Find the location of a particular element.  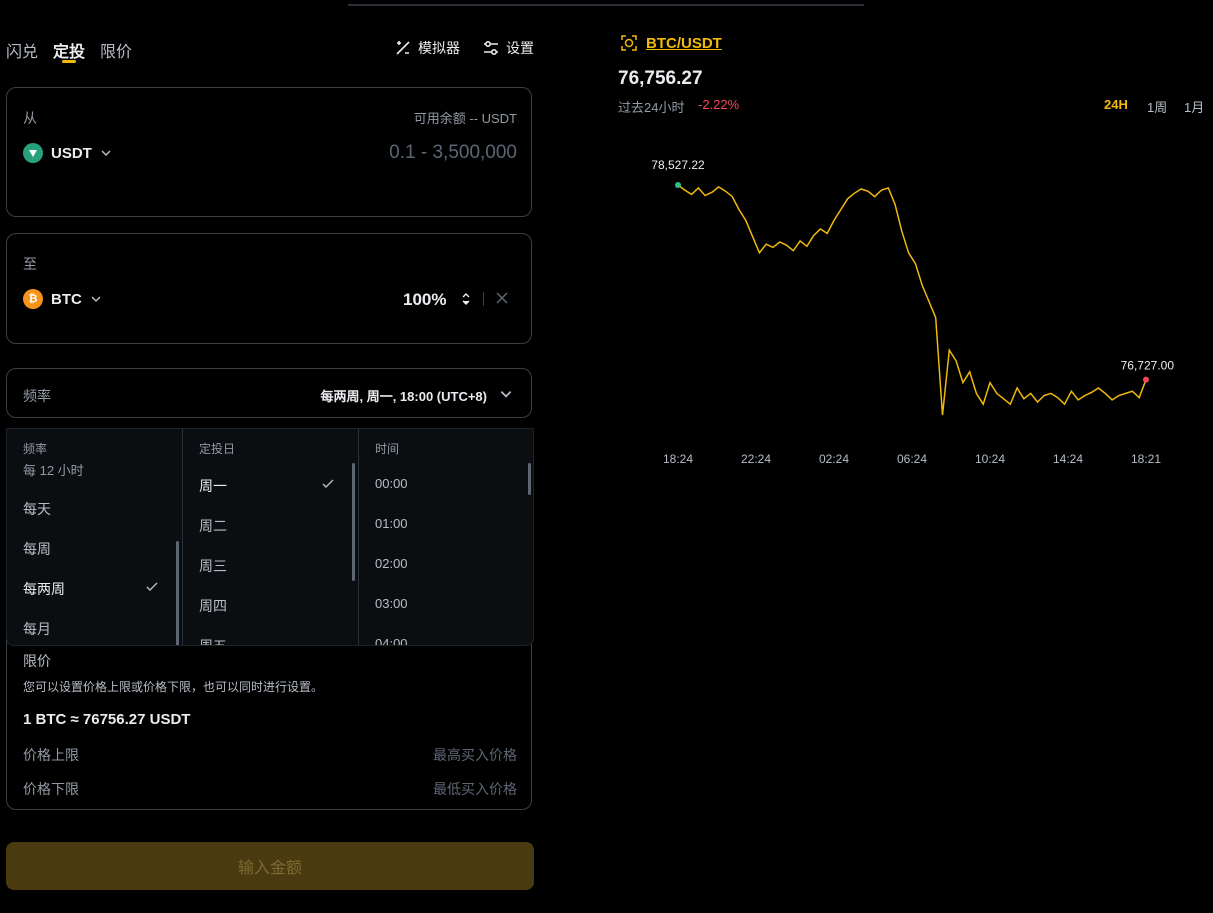

price-upper-label: 价格上限 is located at coordinates (51, 755).